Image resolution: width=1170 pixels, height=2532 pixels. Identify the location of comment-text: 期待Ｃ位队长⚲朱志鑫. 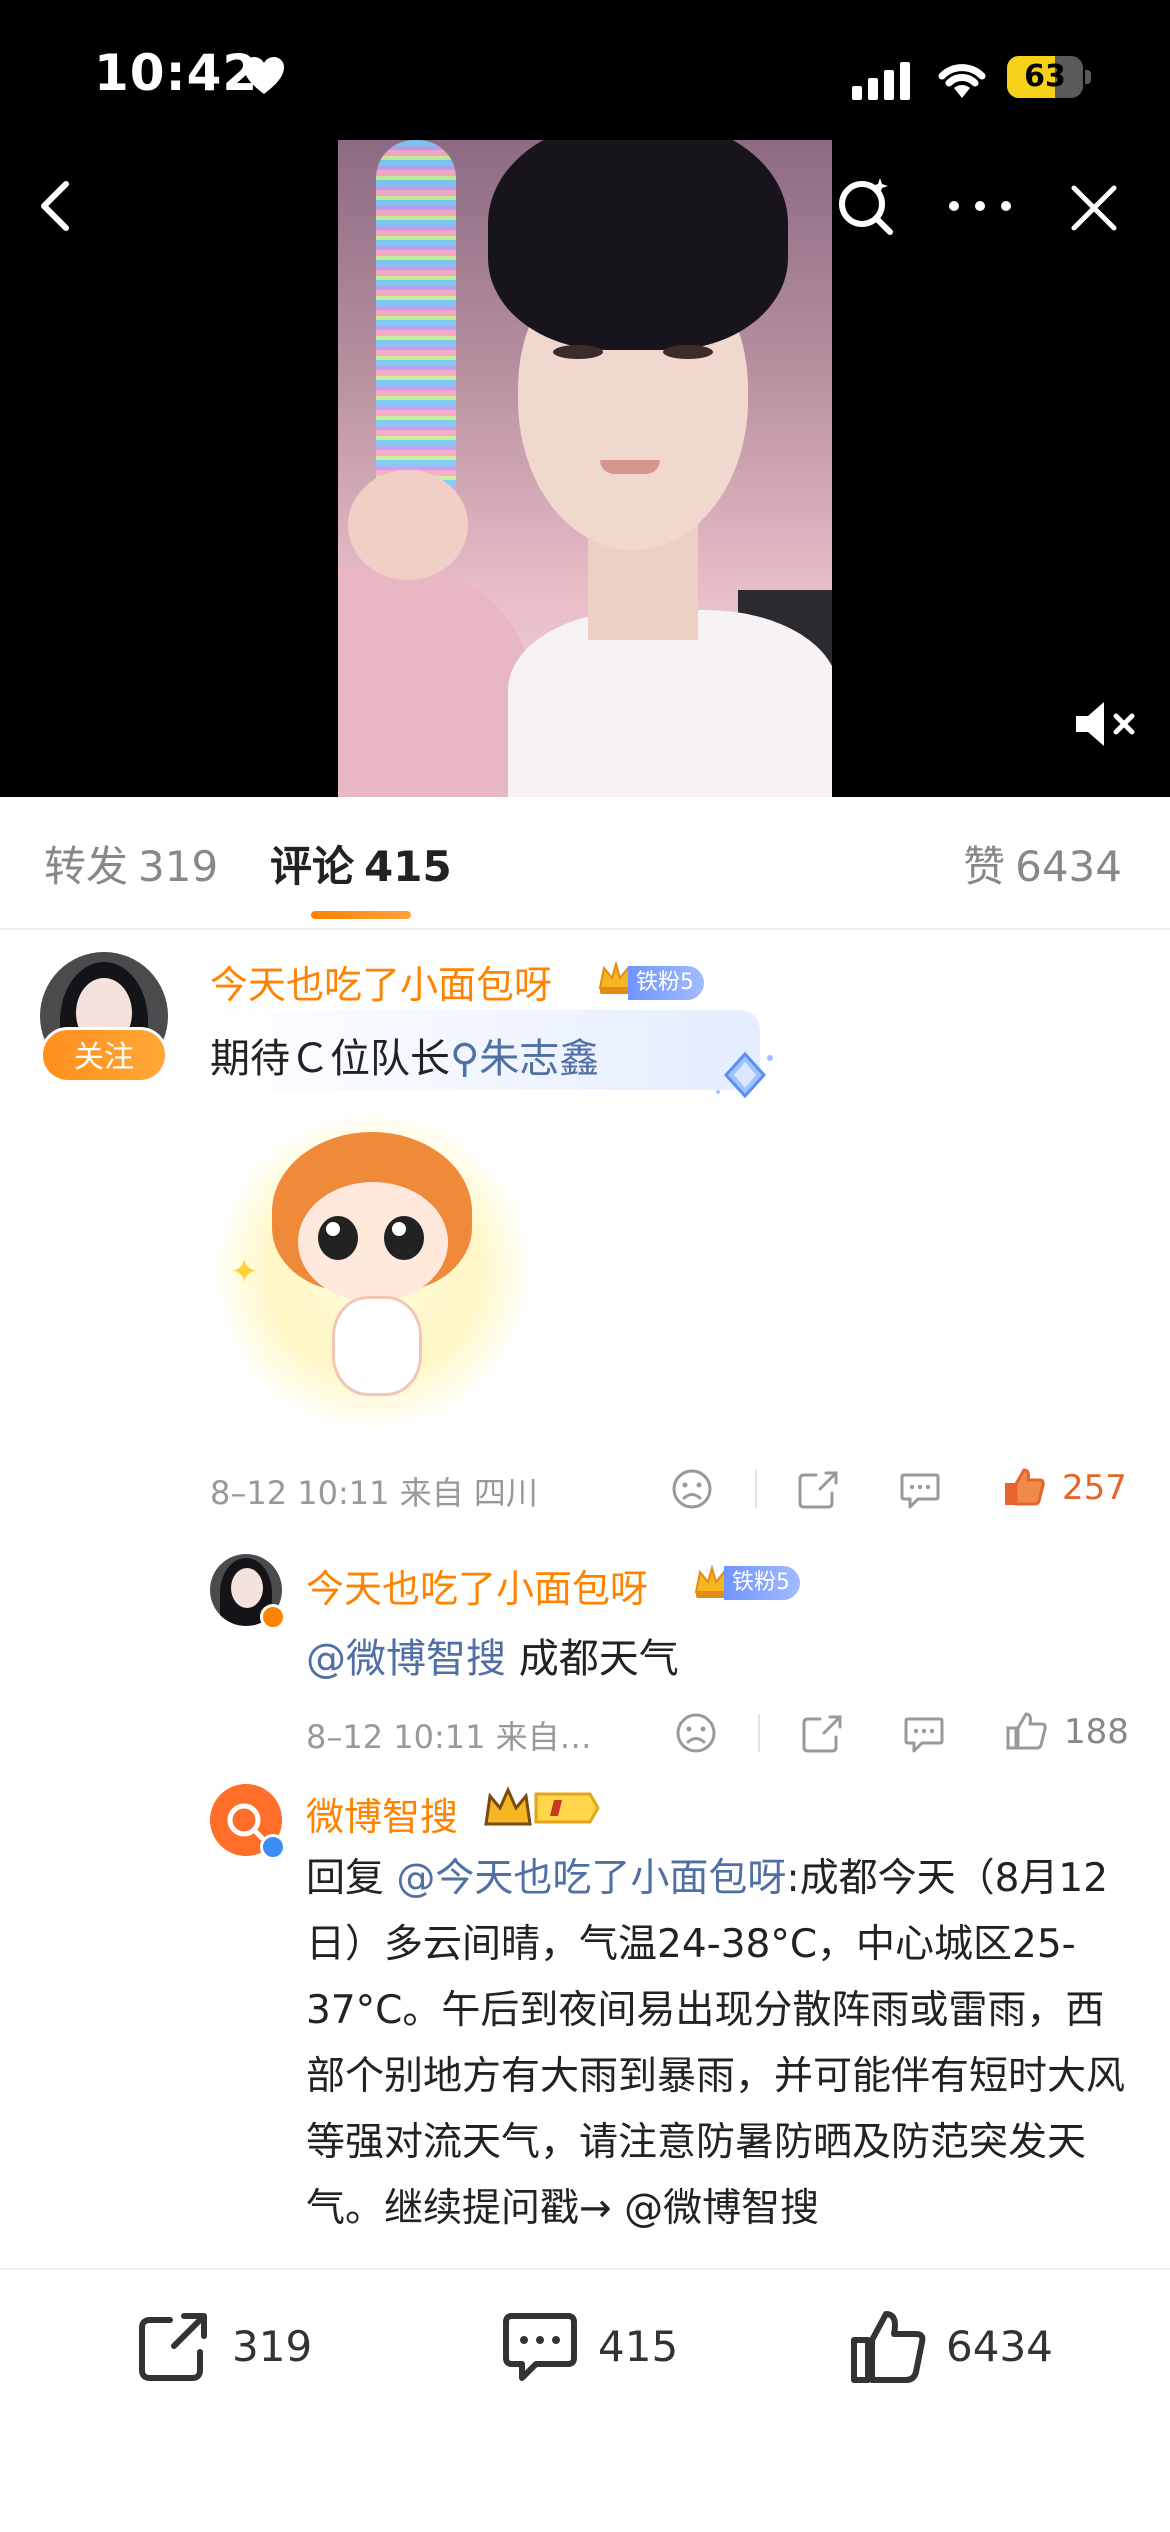
(405, 1059).